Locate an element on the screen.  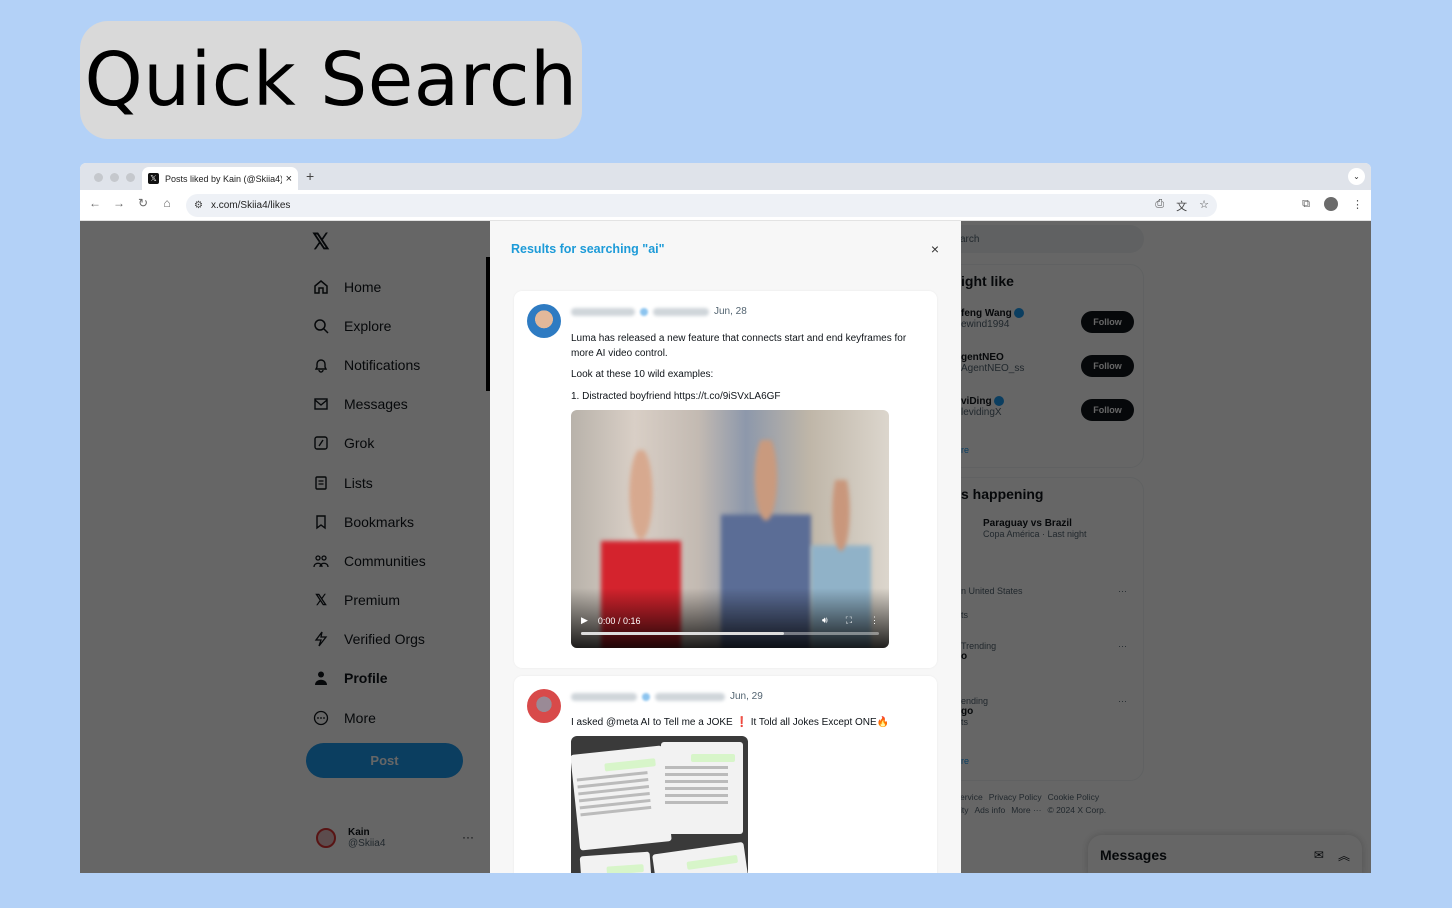
post-image is located at coordinates (659, 804).